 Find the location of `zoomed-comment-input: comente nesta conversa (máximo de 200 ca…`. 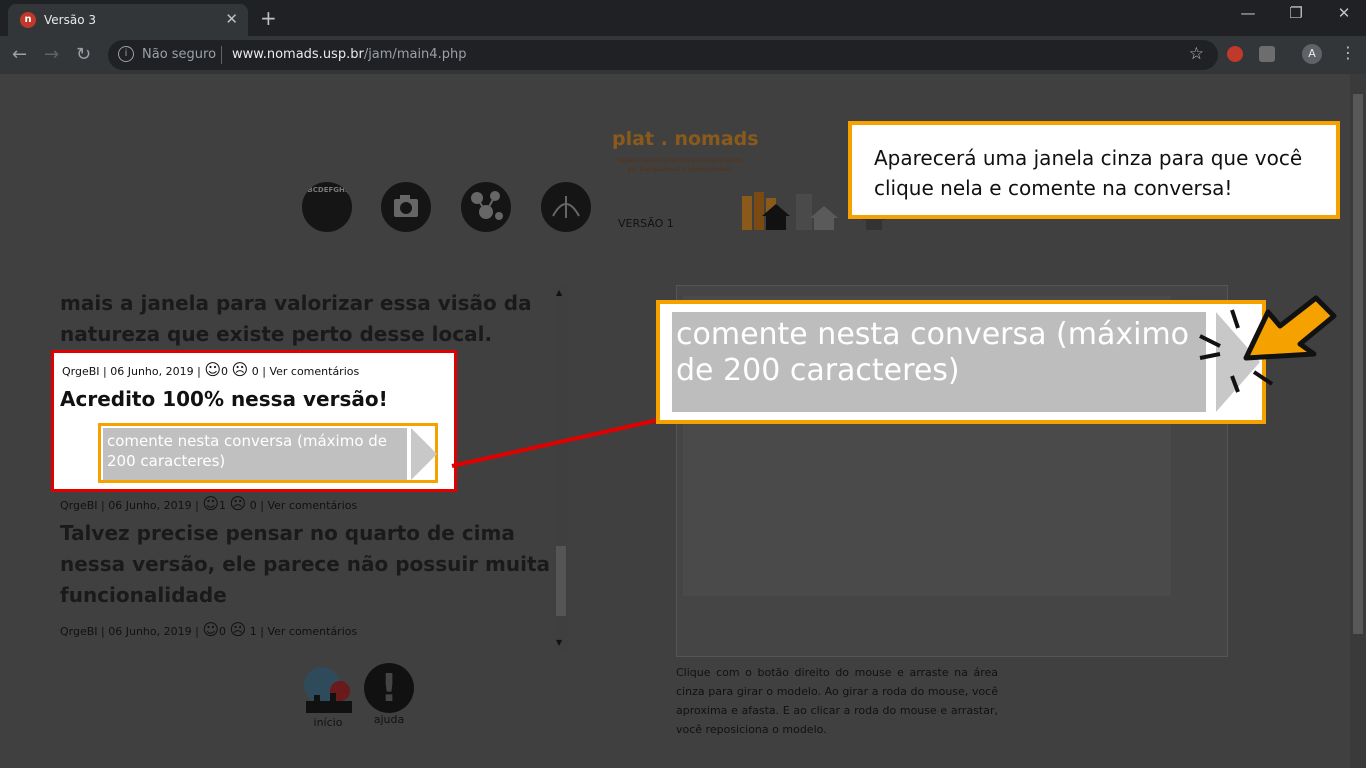

zoomed-comment-input: comente nesta conversa (máximo de 200 ca… is located at coordinates (961, 362).